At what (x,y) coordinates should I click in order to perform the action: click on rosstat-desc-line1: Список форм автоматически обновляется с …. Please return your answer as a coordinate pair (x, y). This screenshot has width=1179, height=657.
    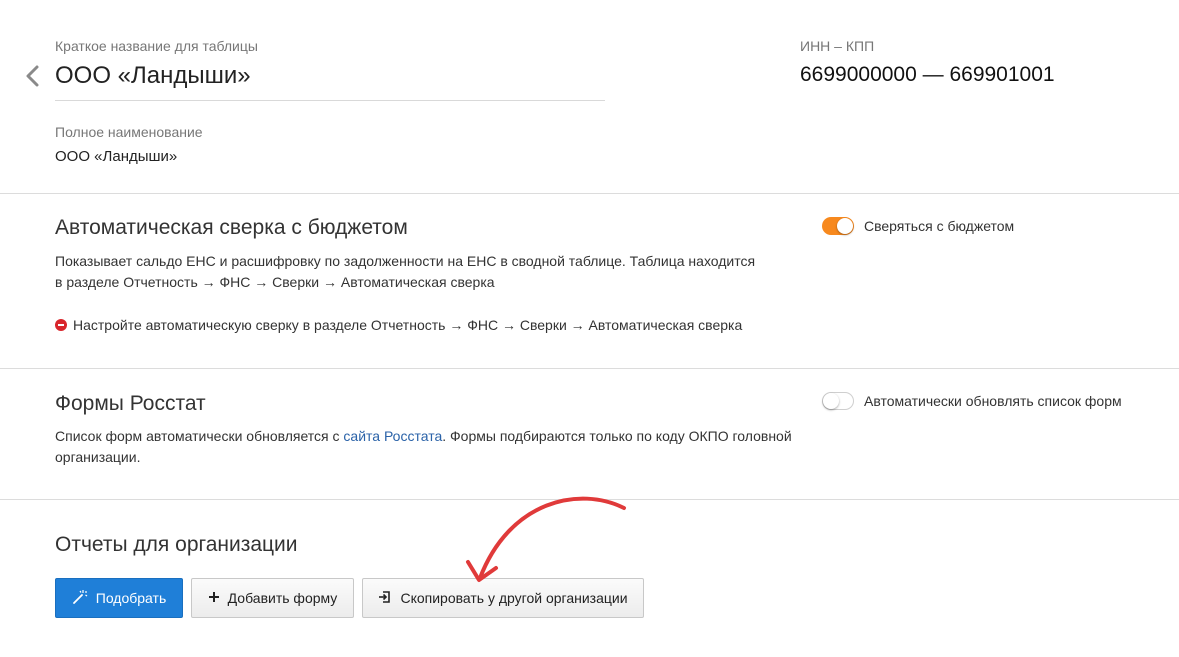
    Looking at the image, I should click on (423, 436).